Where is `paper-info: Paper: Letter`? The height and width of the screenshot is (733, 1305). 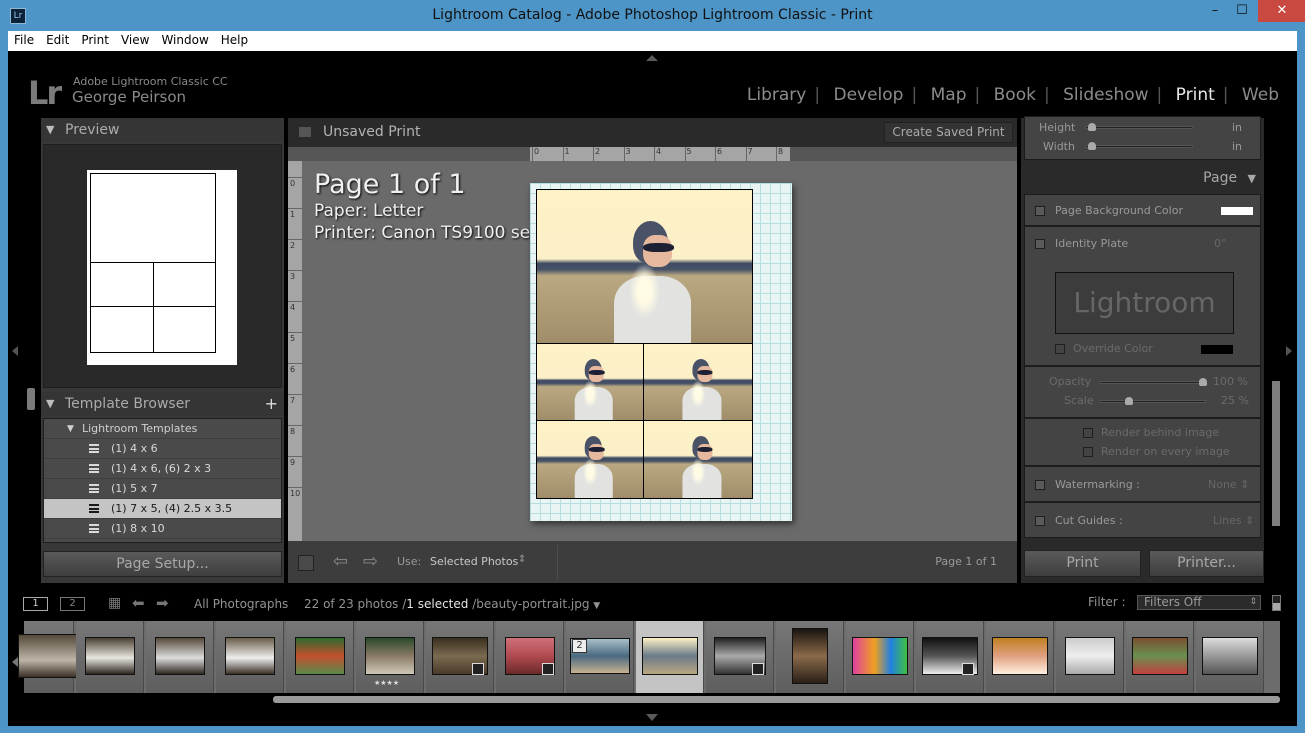
paper-info: Paper: Letter is located at coordinates (369, 211).